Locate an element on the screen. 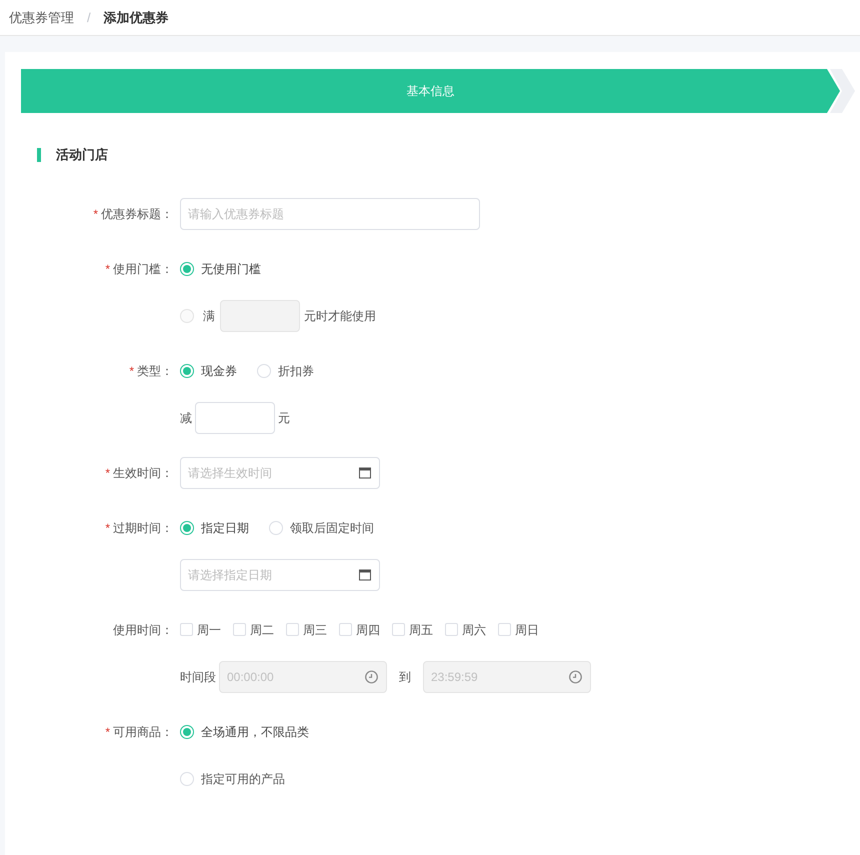 This screenshot has height=855, width=860. field-label: 类型： is located at coordinates (155, 371).